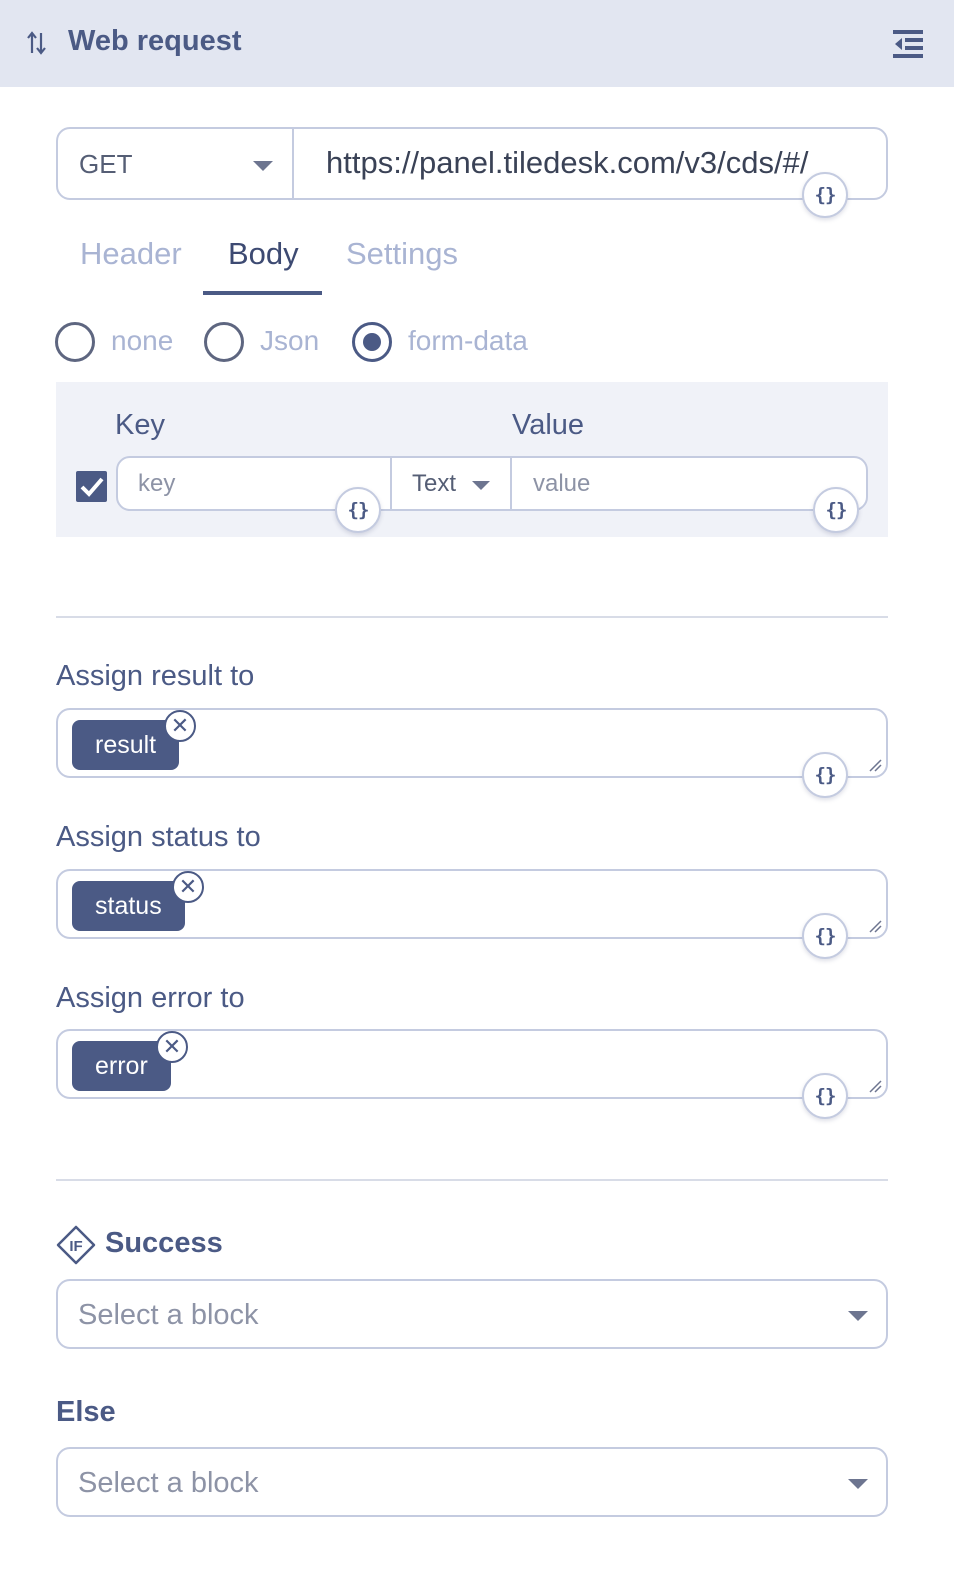 This screenshot has height=1582, width=954. What do you see at coordinates (142, 341) in the screenshot?
I see `radio-none-label: none` at bounding box center [142, 341].